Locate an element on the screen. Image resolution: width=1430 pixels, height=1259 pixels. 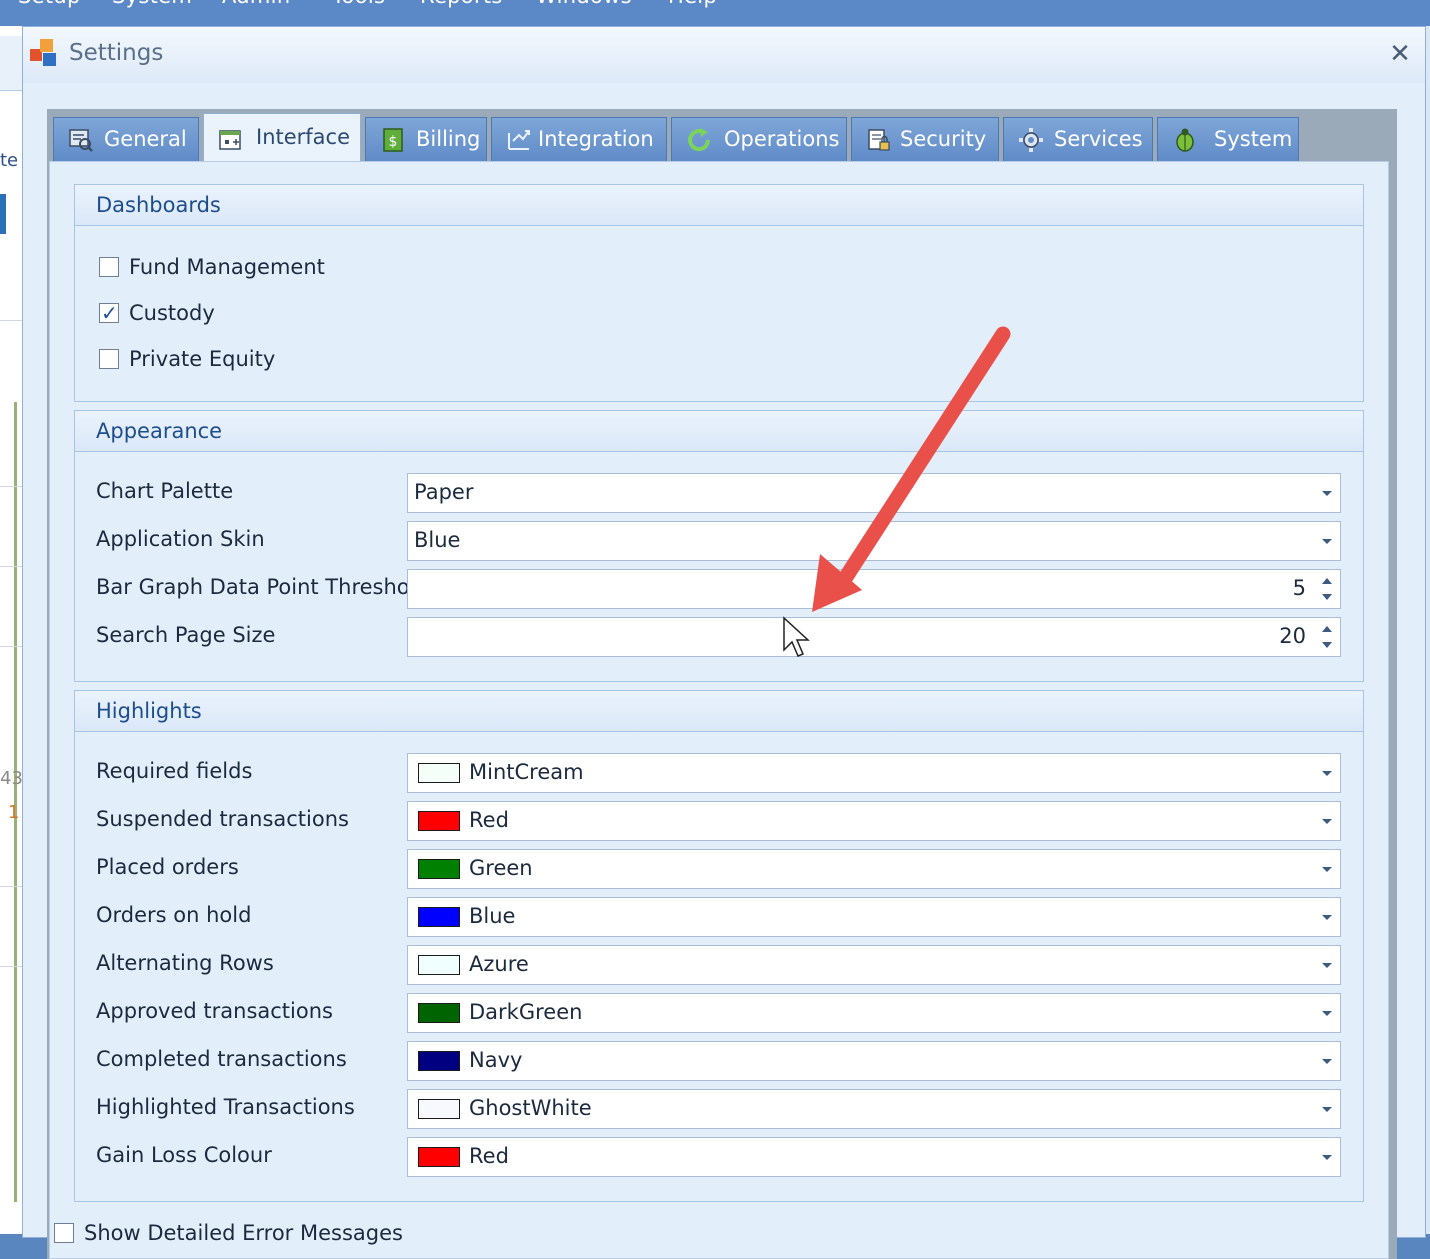
tab-interface: Interface is located at coordinates (282, 138).